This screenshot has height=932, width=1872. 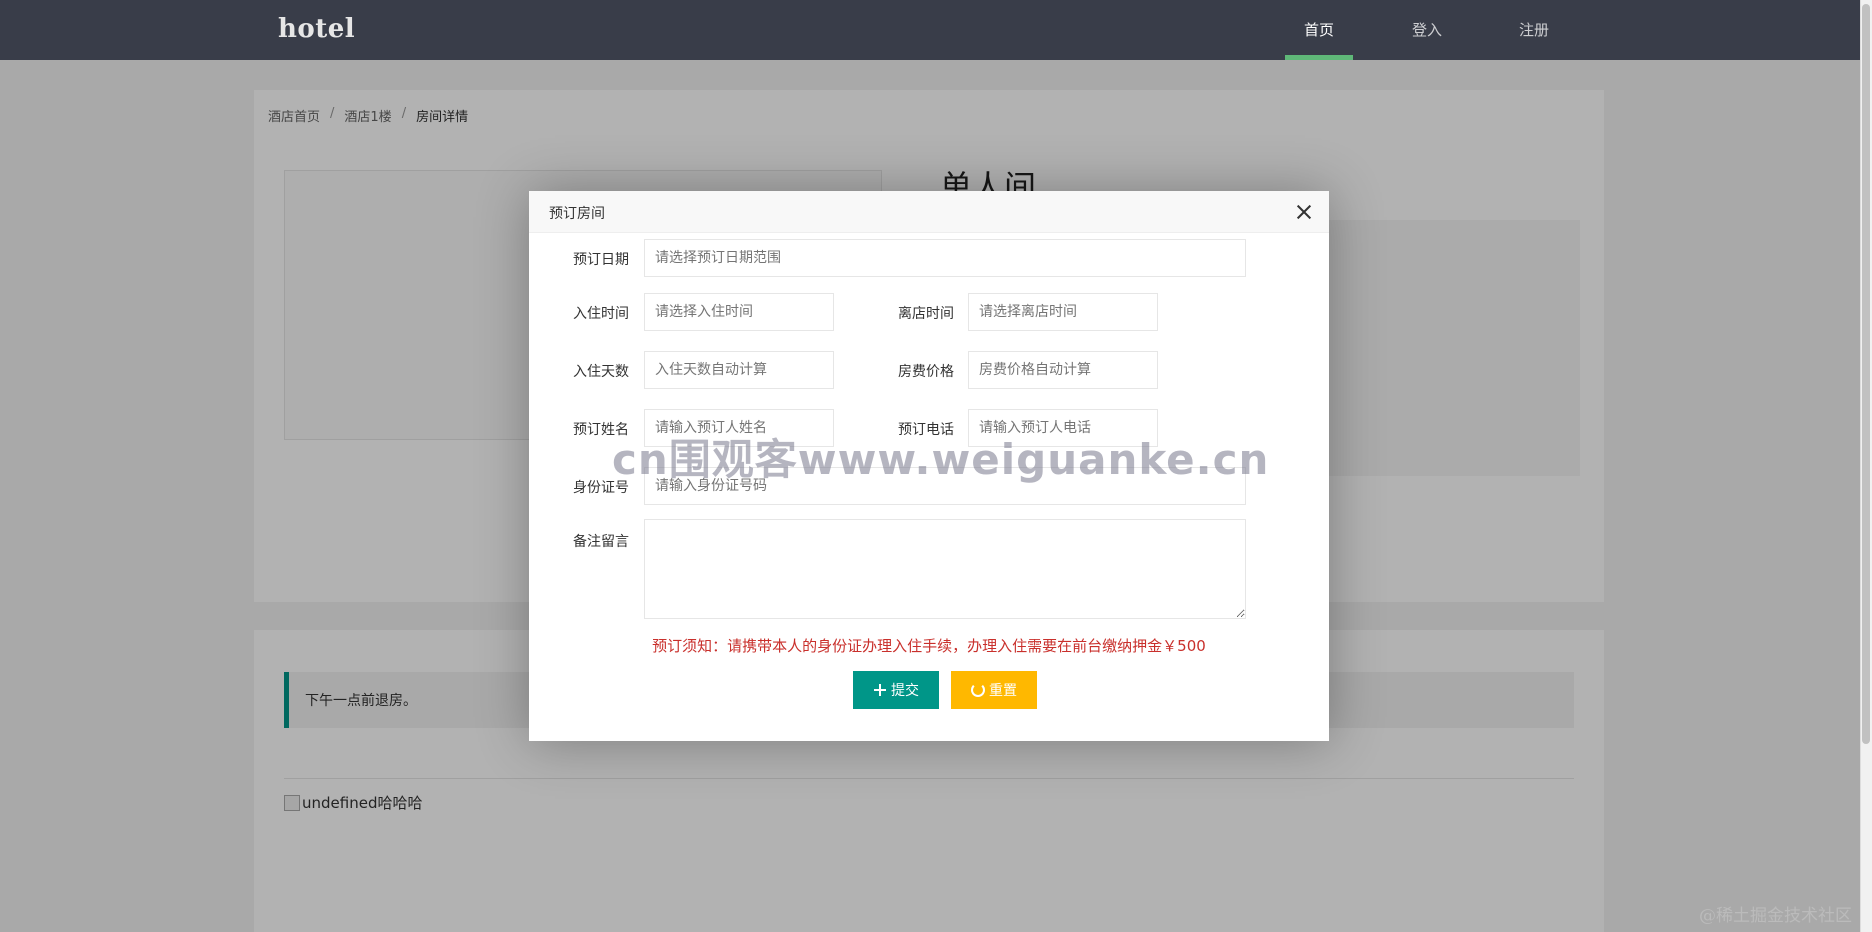 What do you see at coordinates (926, 372) in the screenshot?
I see `price-label: 房费价格` at bounding box center [926, 372].